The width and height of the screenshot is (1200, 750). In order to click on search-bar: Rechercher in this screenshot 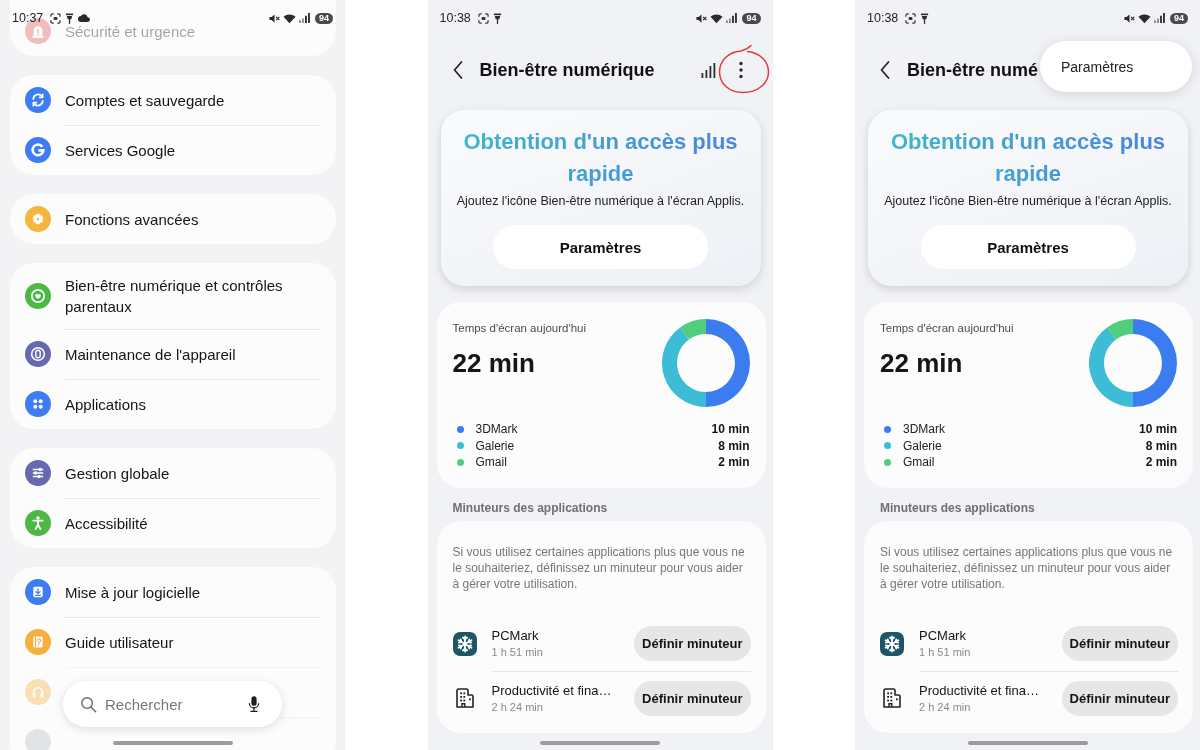, I will do `click(172, 704)`.